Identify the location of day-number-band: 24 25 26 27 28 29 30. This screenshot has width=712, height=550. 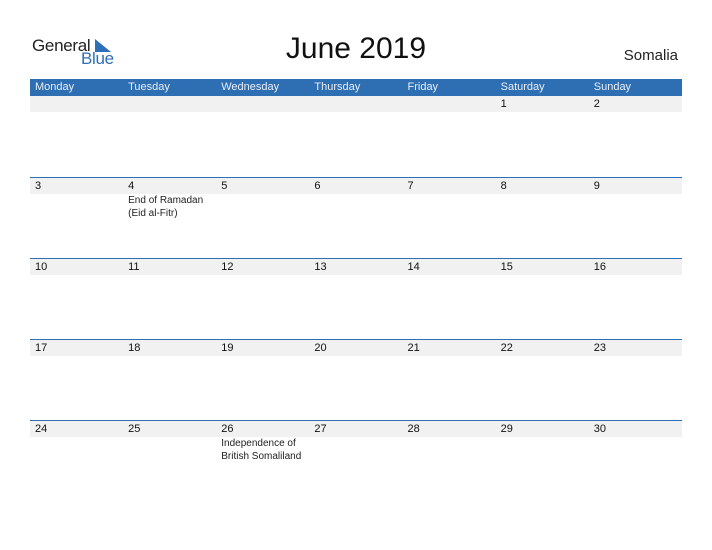
(356, 429).